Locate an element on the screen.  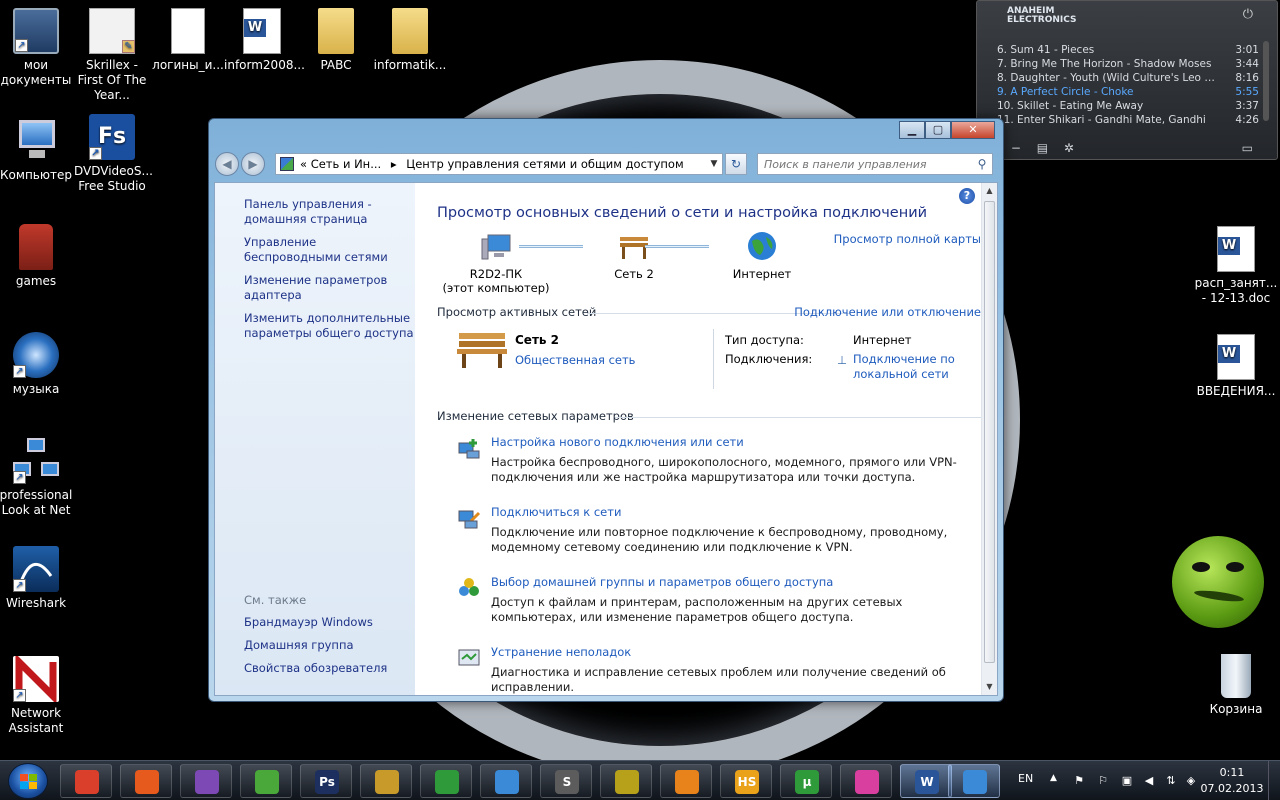
link-connect-disconnect: Подключение или отключение is located at coordinates (887, 312).